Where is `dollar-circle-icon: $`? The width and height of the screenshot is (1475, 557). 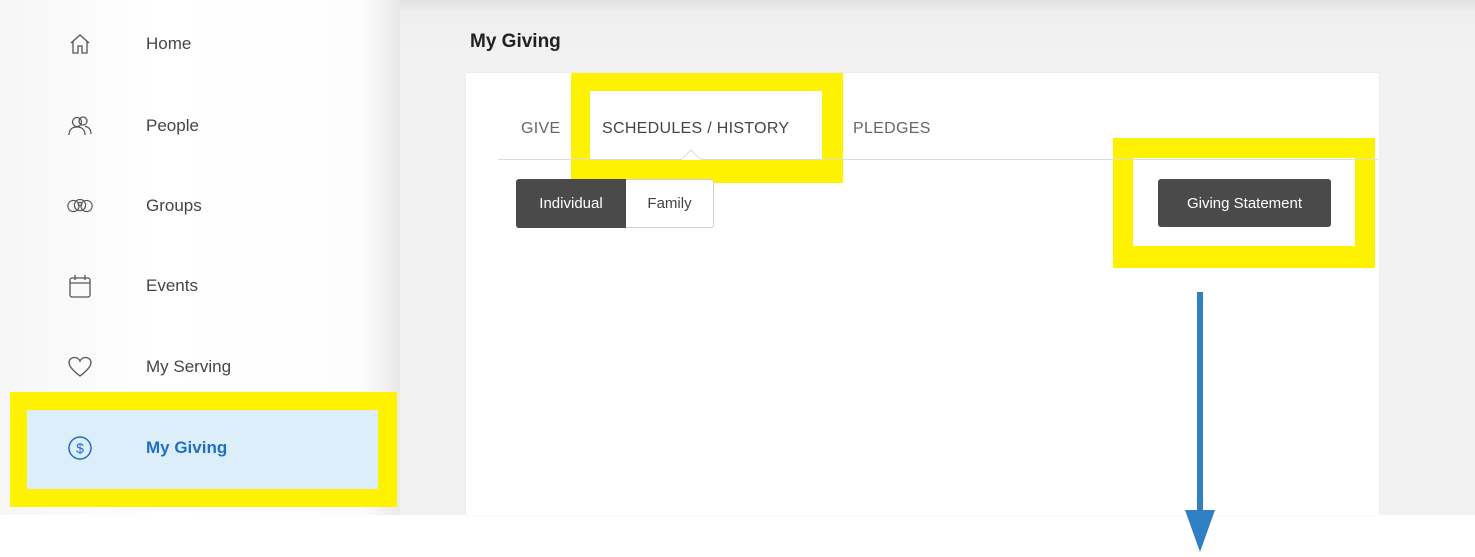
dollar-circle-icon: $ is located at coordinates (80, 448).